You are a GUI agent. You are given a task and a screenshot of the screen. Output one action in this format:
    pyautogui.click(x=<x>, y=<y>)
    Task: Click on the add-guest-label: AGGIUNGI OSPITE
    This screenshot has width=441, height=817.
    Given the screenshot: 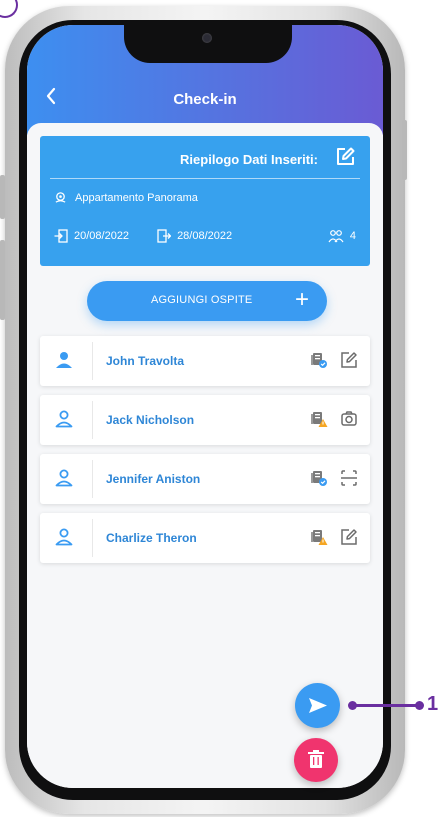 What is the action you would take?
    pyautogui.click(x=202, y=300)
    